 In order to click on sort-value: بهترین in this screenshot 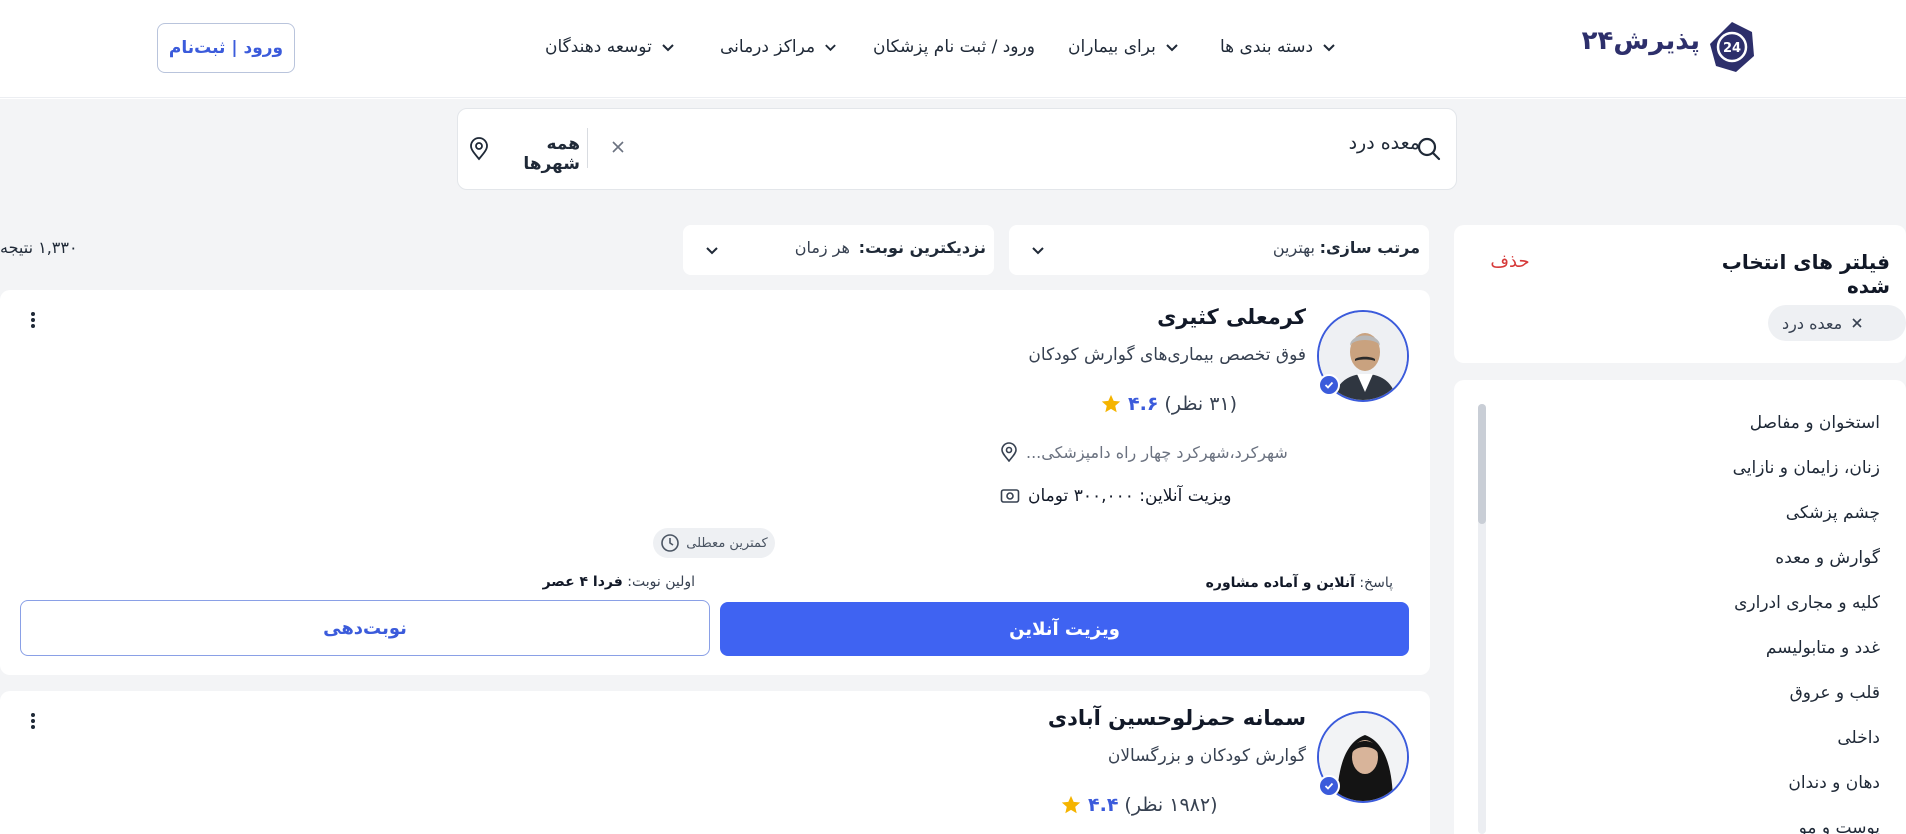, I will do `click(1293, 247)`.